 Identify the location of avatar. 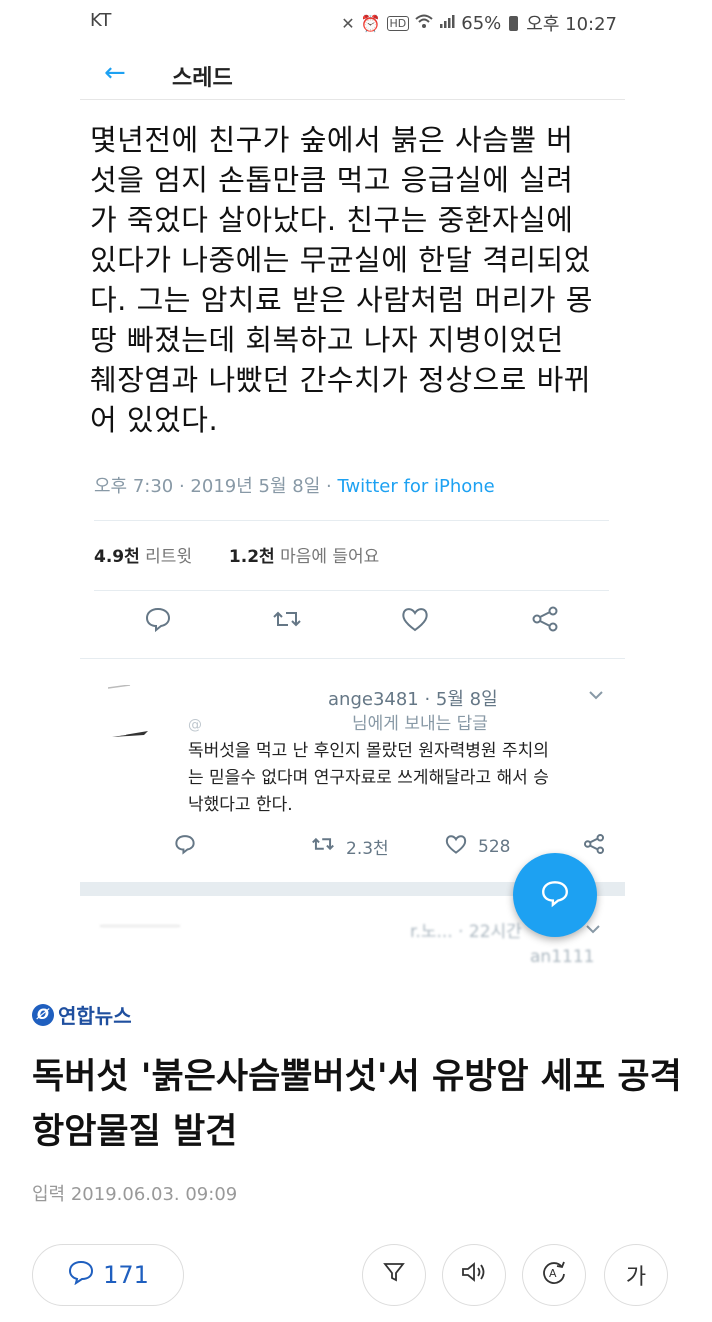
(130, 714).